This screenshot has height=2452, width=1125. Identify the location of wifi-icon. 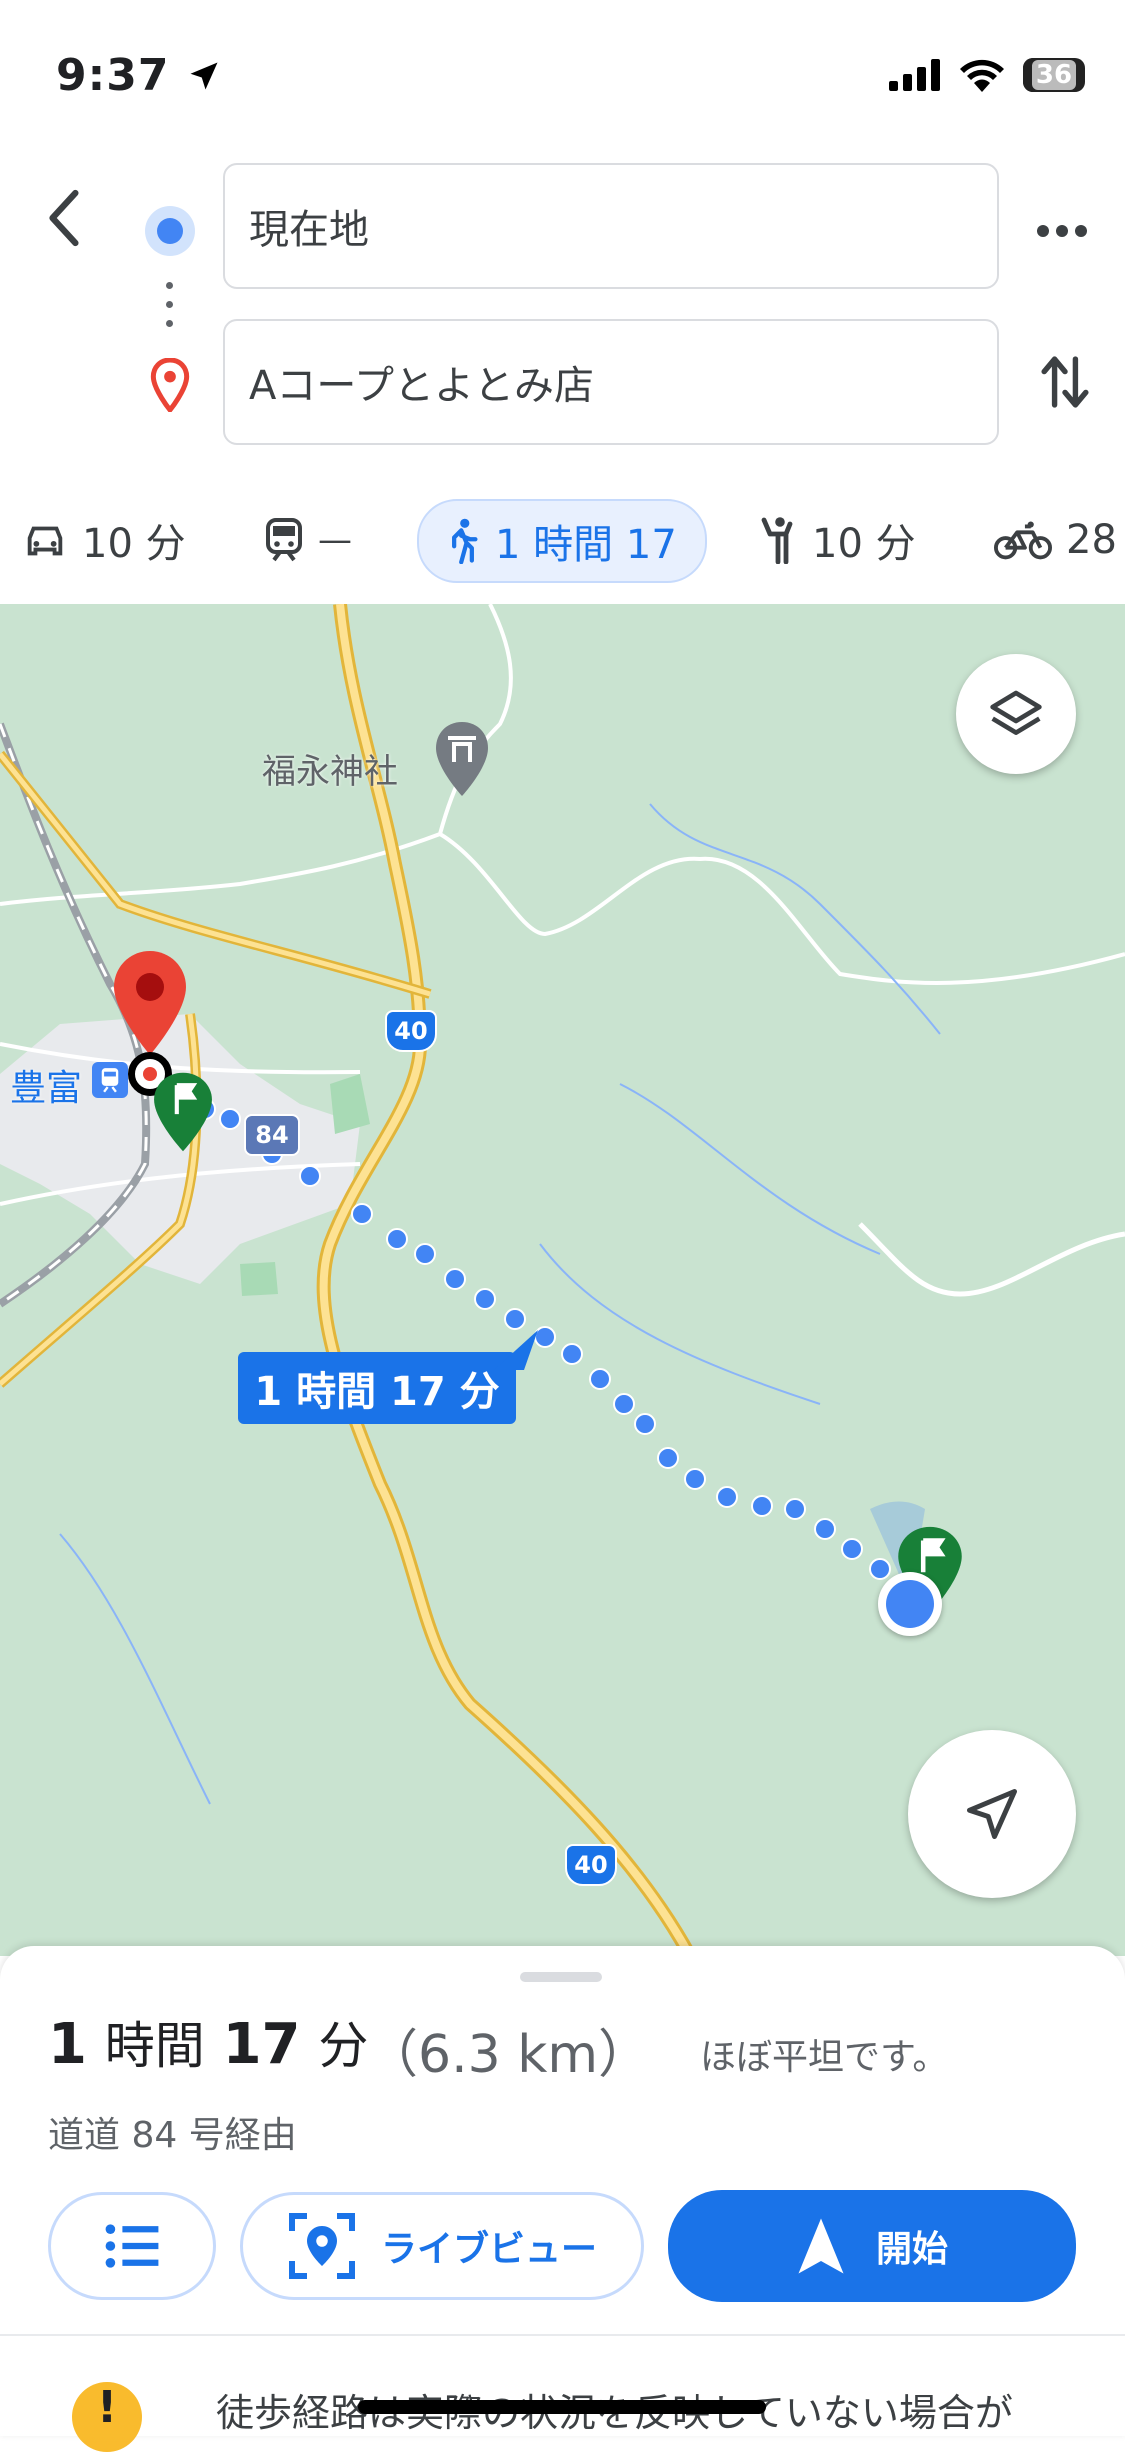
(982, 75).